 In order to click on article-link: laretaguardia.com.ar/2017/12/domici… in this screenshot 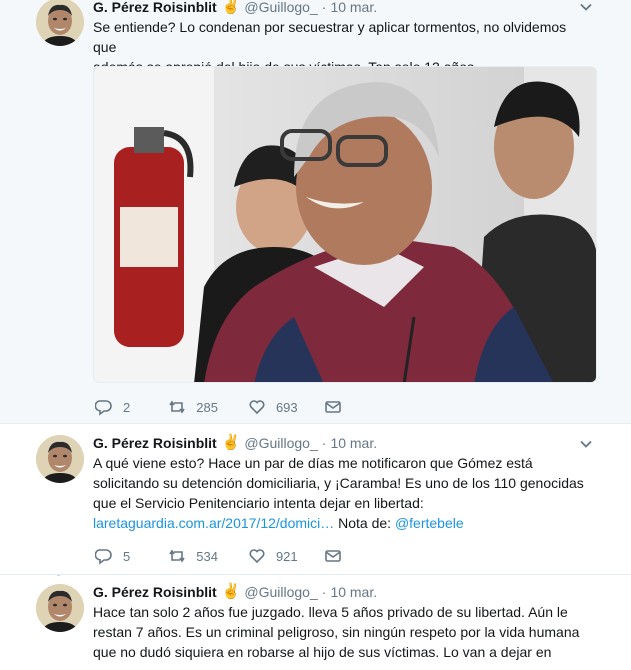, I will do `click(213, 523)`.